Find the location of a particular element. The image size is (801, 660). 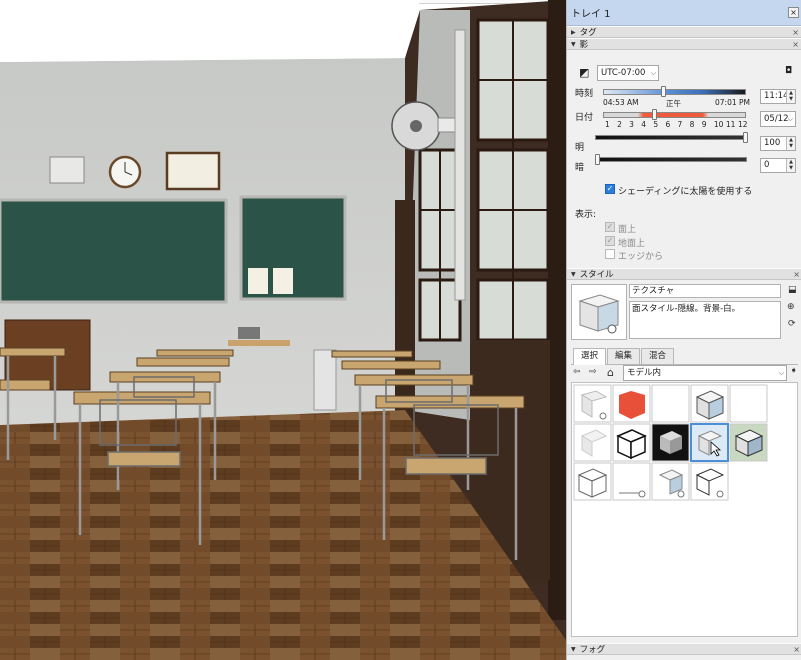

tab-edit: 編集 is located at coordinates (624, 356).